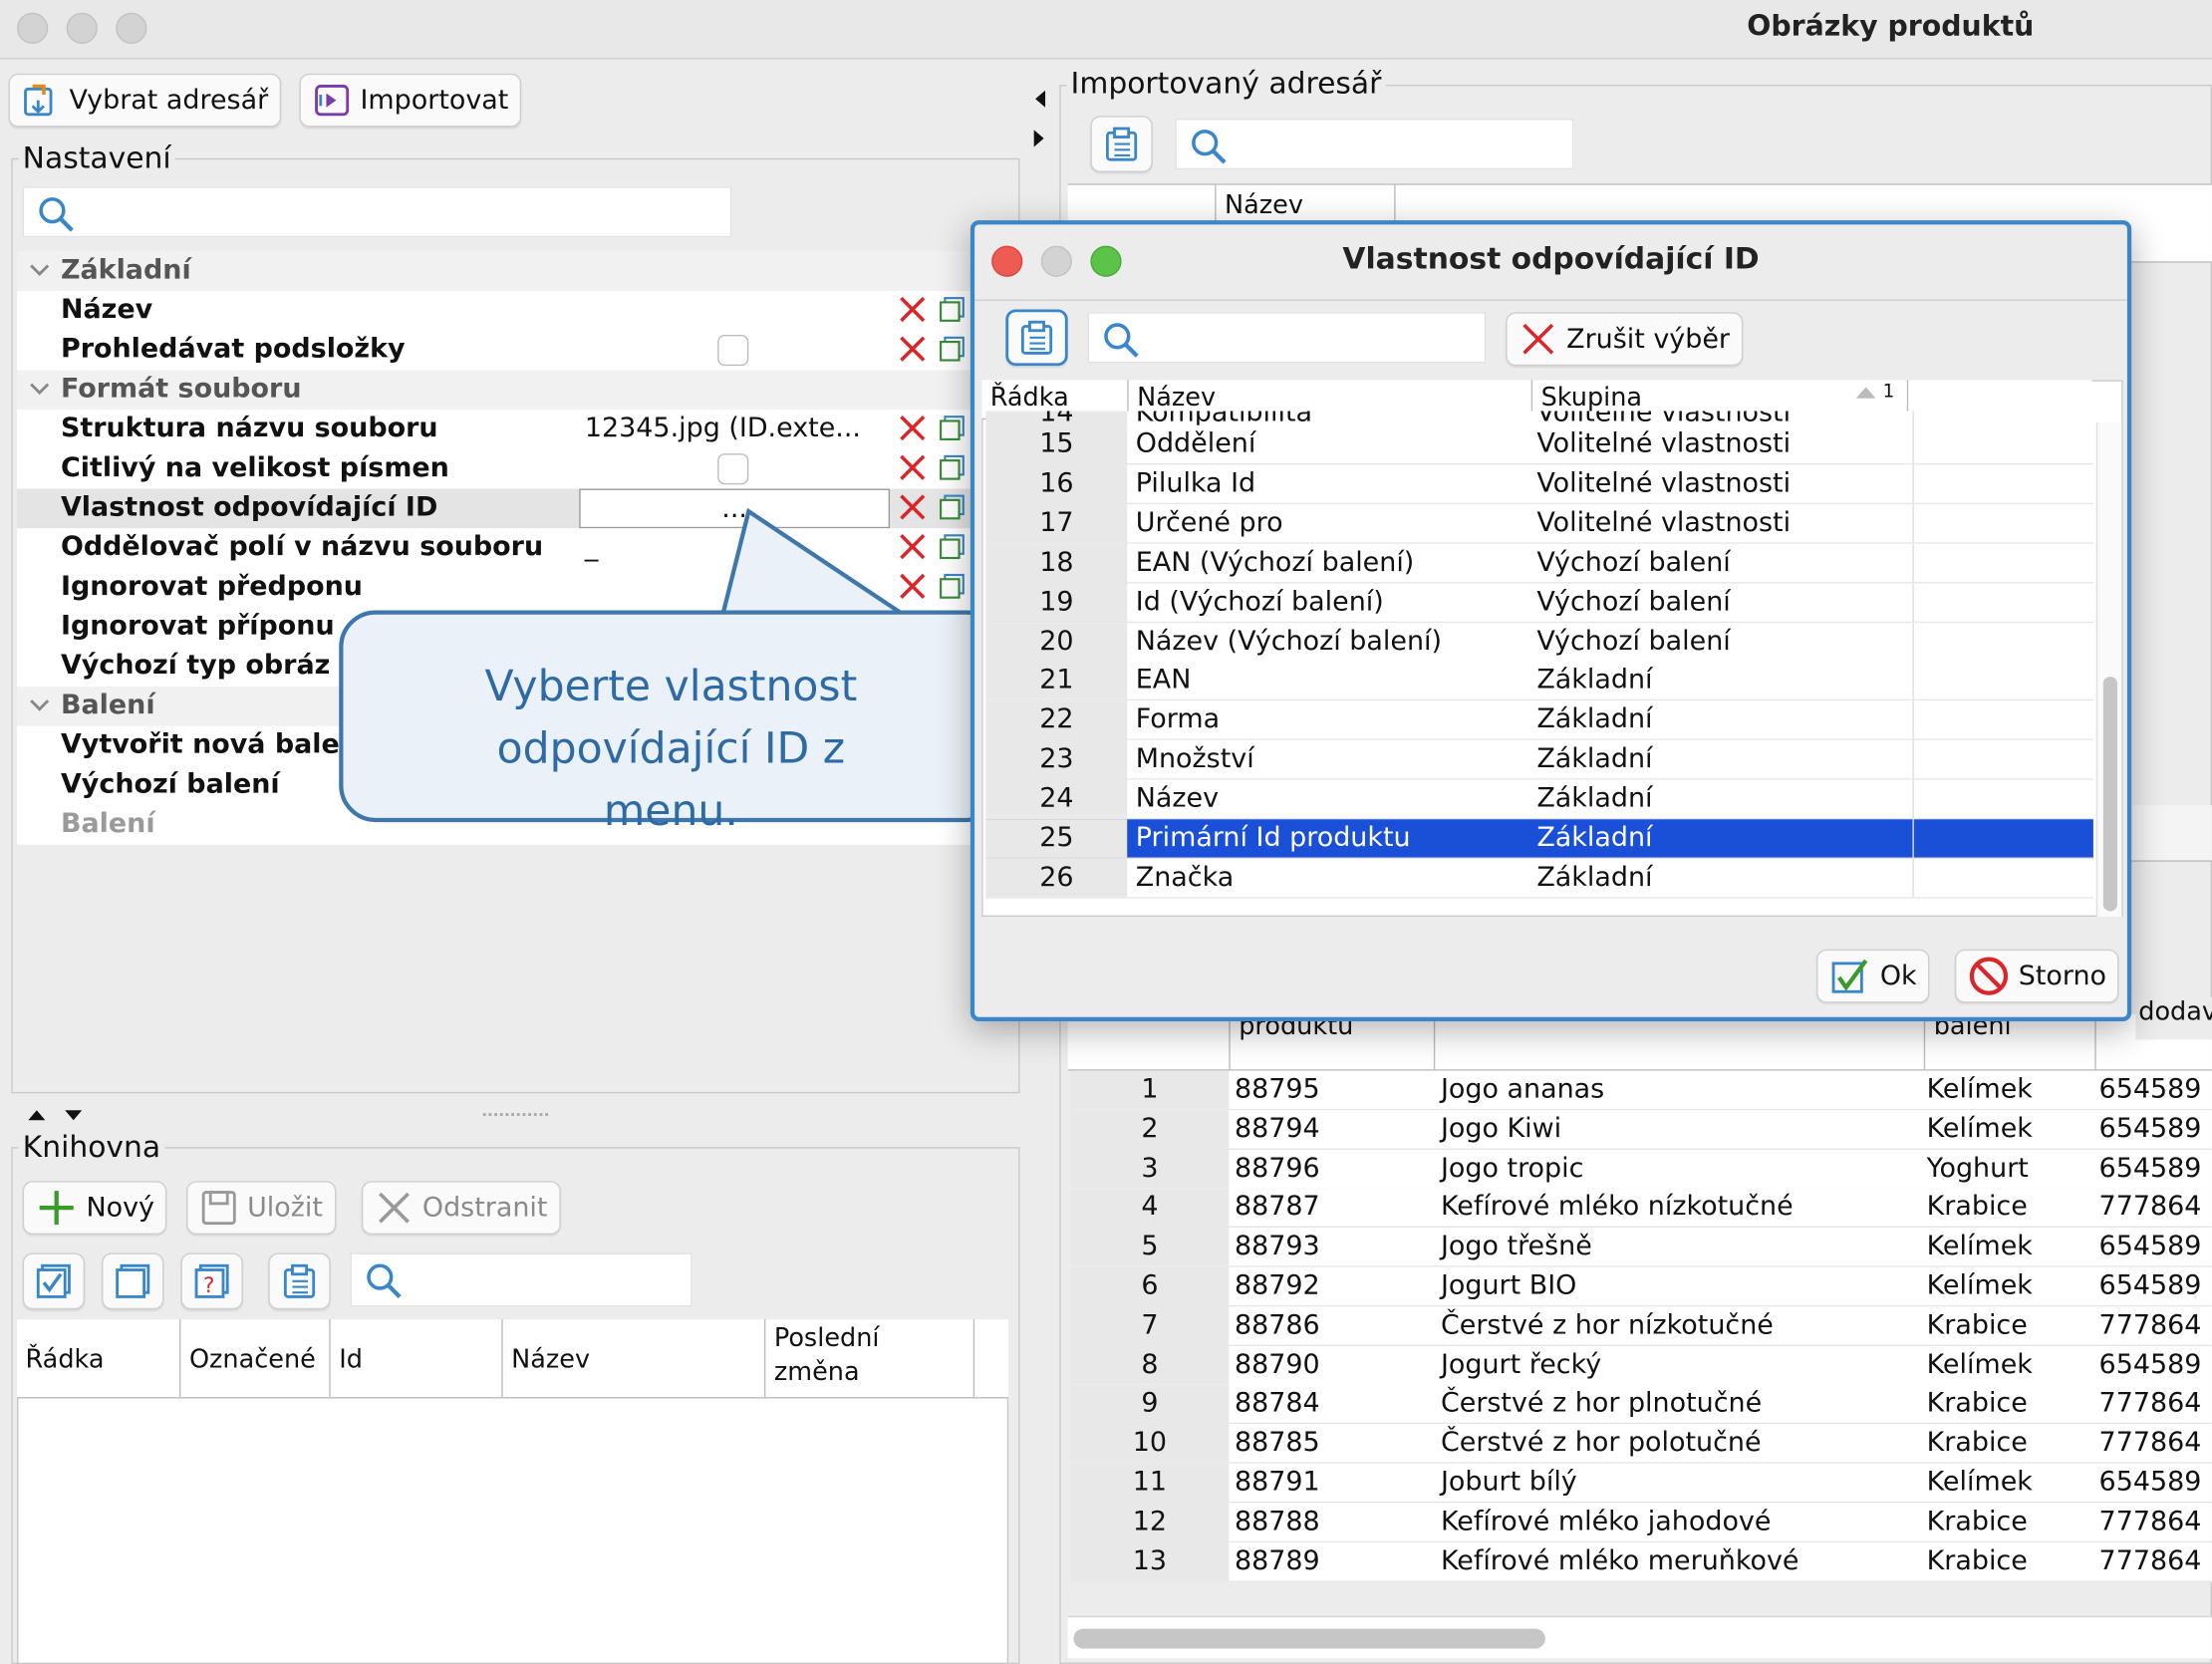 The image size is (2212, 1664). Describe the element at coordinates (1039, 120) in the screenshot. I see `collapse-arrows-icon` at that location.